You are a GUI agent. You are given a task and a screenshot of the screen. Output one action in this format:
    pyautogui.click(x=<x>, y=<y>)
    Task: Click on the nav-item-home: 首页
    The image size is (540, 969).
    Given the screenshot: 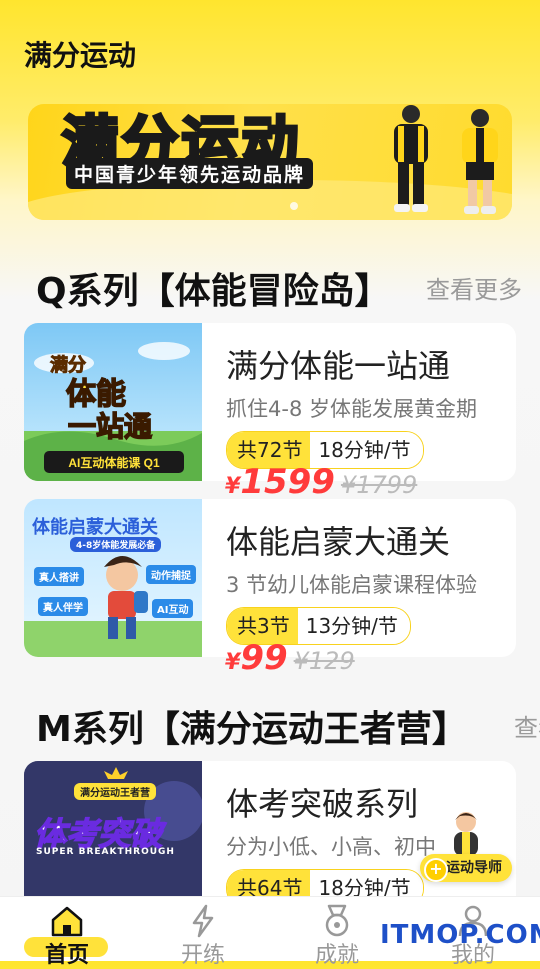 What is the action you would take?
    pyautogui.click(x=67, y=932)
    